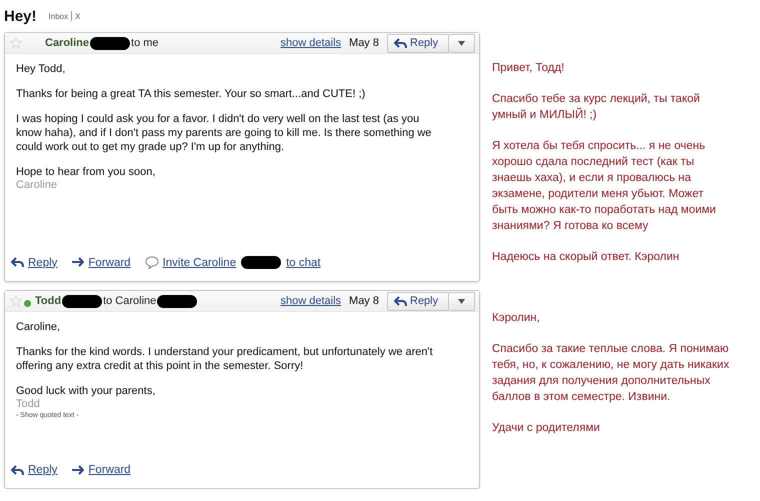 The width and height of the screenshot is (760, 501). What do you see at coordinates (546, 428) in the screenshot?
I see `translation-paragraph: Удачи с родителями` at bounding box center [546, 428].